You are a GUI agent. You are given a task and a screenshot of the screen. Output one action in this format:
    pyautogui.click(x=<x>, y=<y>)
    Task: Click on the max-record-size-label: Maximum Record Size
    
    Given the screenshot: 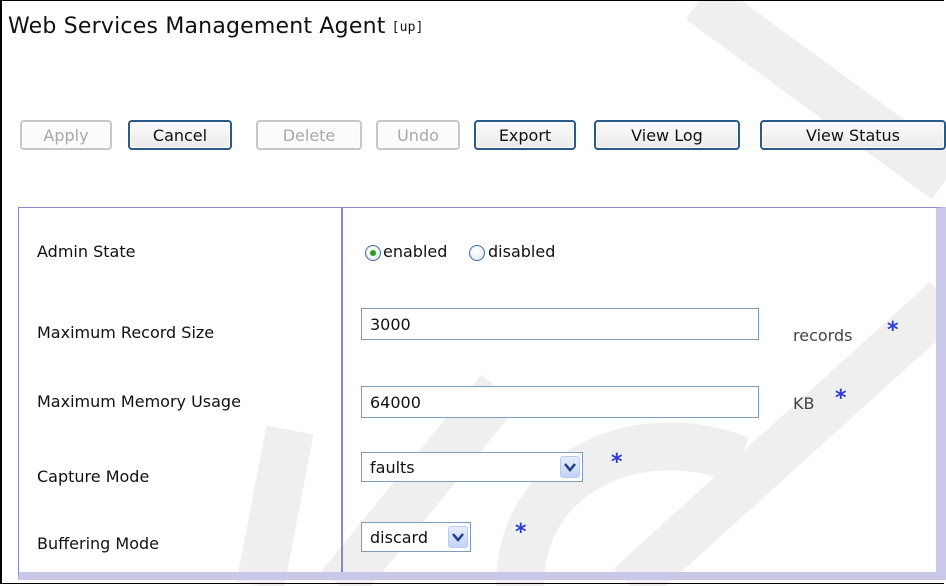 What is the action you would take?
    pyautogui.click(x=126, y=332)
    